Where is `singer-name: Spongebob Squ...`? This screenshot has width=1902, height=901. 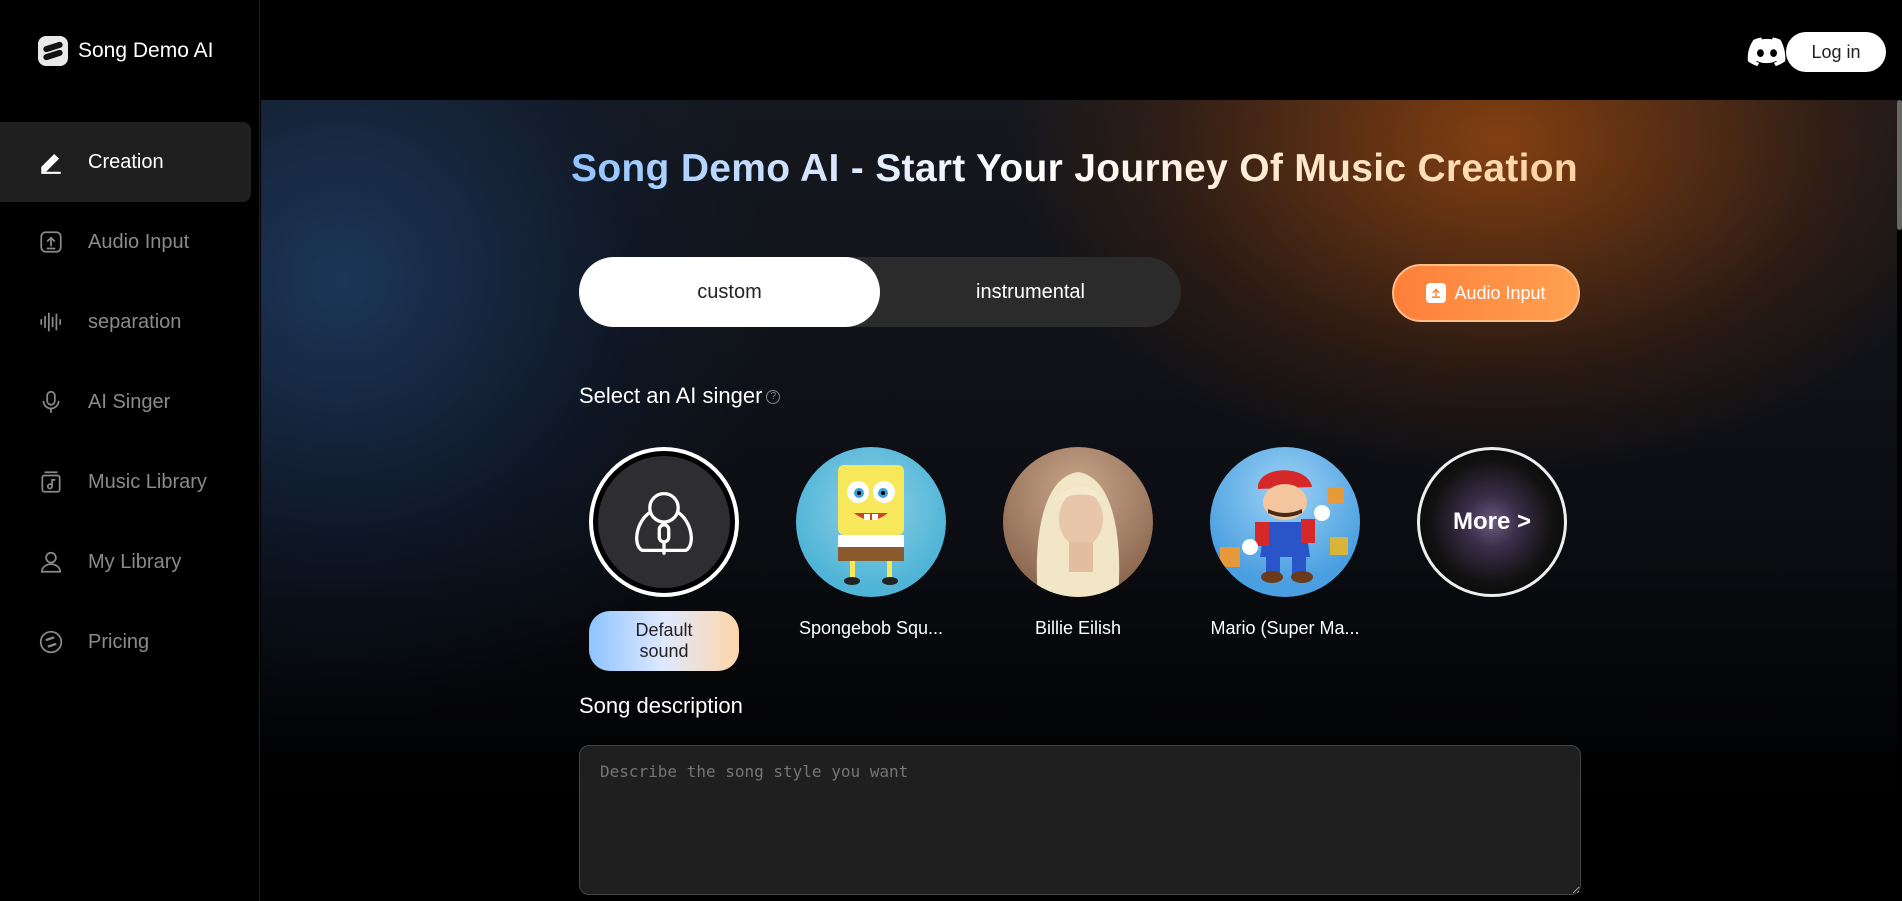
singer-name: Spongebob Squ... is located at coordinates (871, 628).